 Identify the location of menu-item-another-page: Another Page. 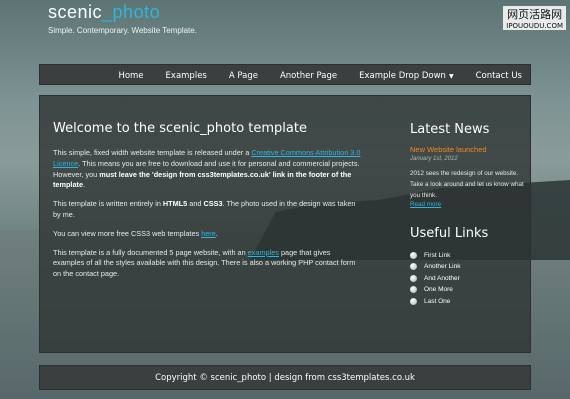
(308, 76).